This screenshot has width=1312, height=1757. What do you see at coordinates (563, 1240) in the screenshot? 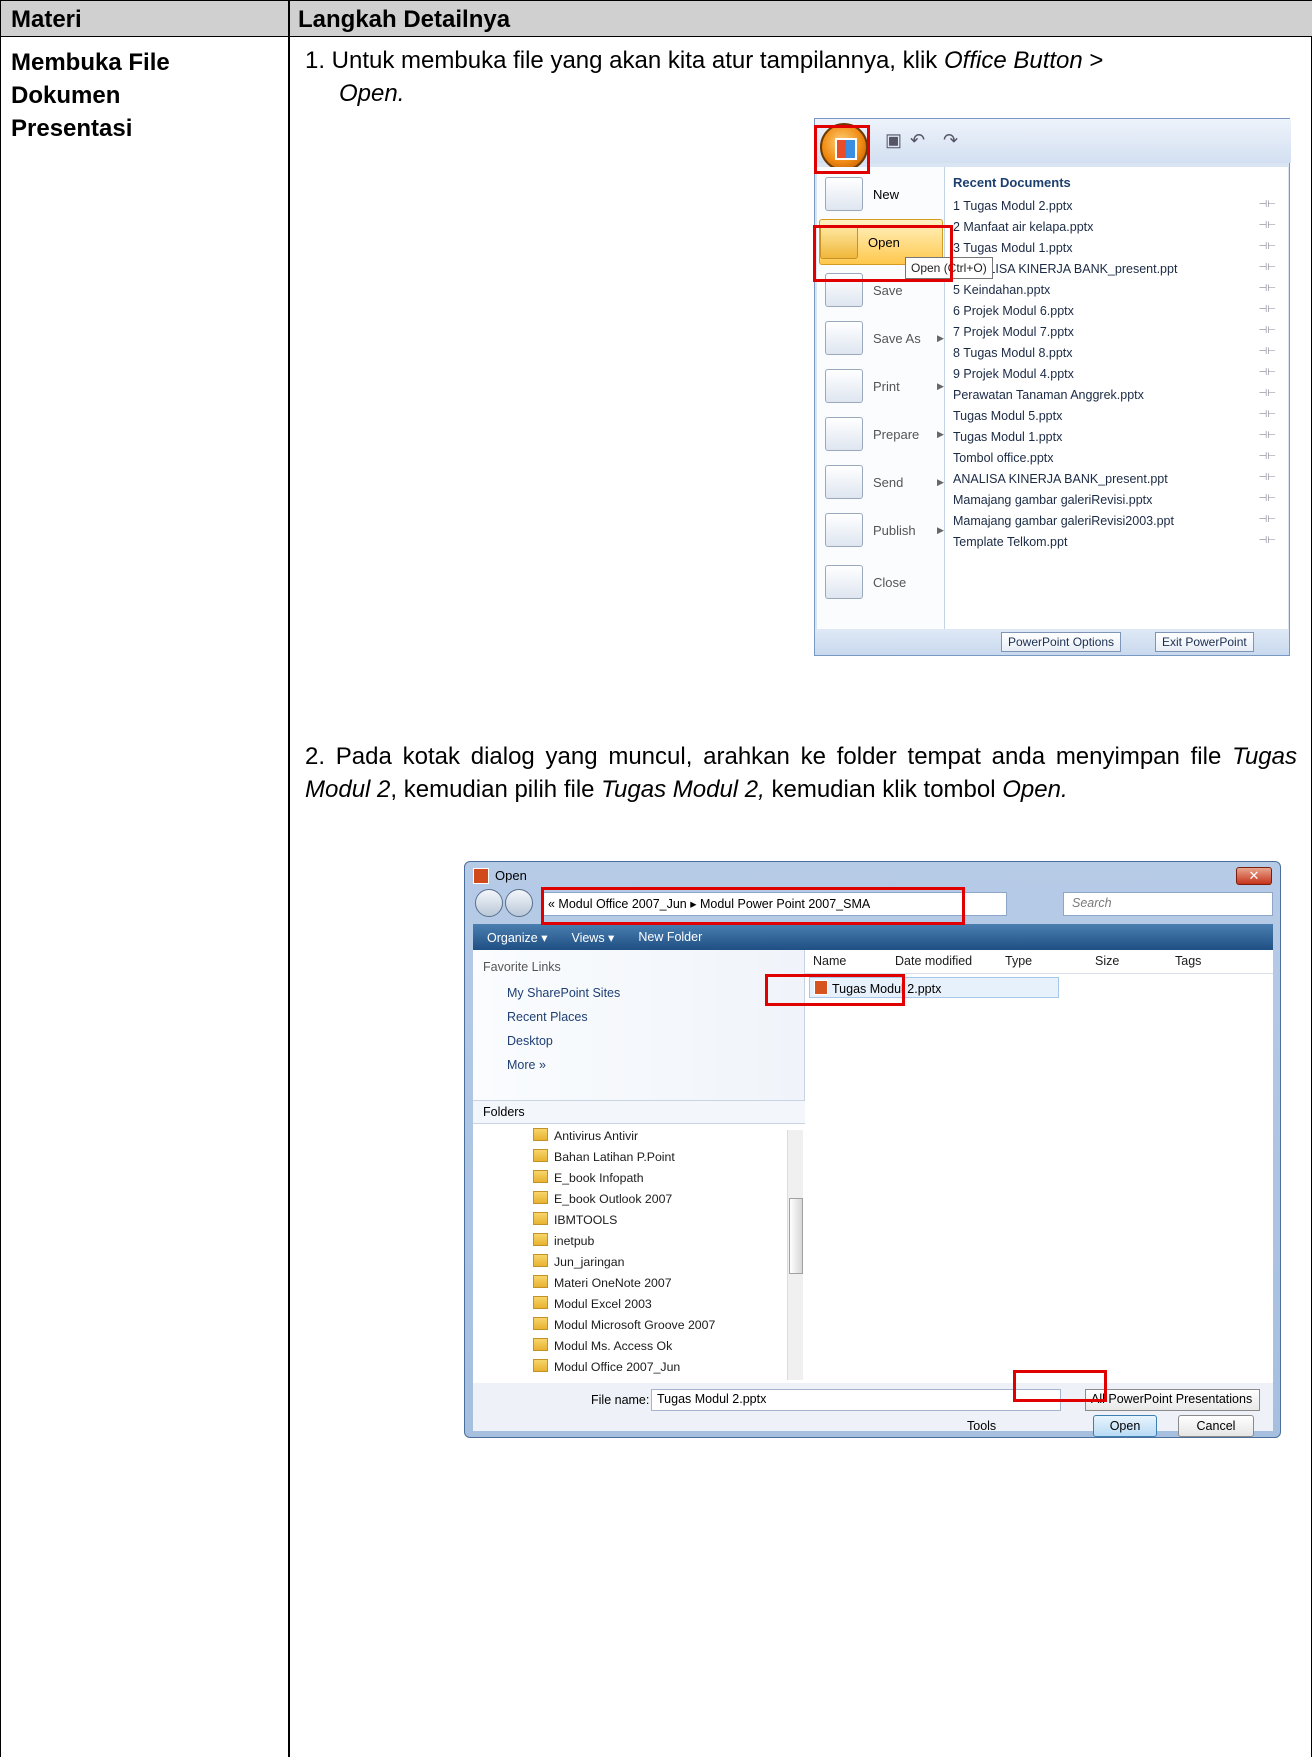
I see `folder-item: inetpub` at bounding box center [563, 1240].